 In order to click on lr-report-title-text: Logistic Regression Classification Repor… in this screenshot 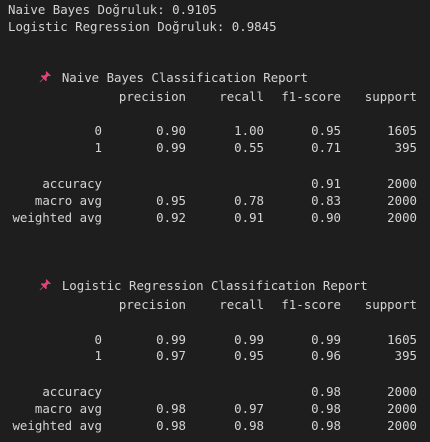, I will do `click(214, 285)`.